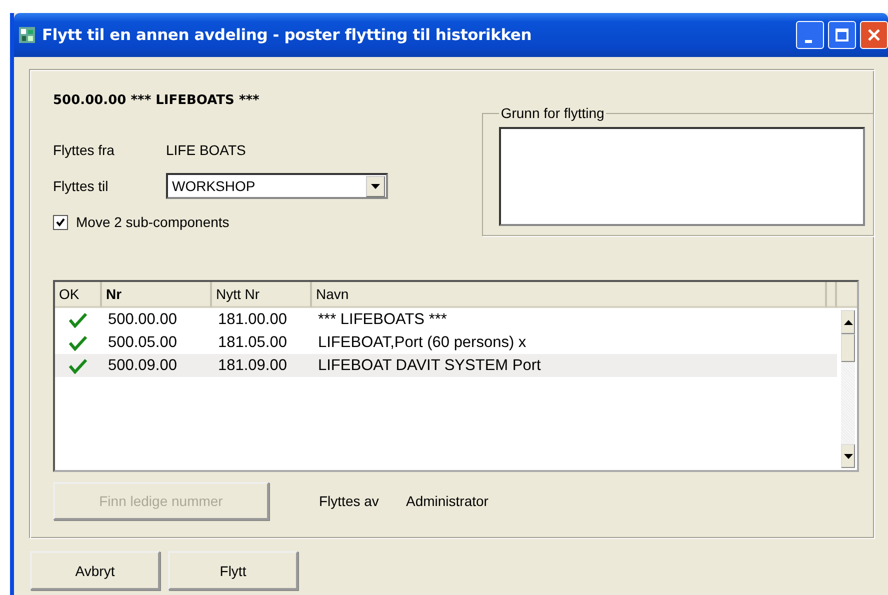 The height and width of the screenshot is (595, 888). I want to click on column-header: Nr, so click(157, 295).